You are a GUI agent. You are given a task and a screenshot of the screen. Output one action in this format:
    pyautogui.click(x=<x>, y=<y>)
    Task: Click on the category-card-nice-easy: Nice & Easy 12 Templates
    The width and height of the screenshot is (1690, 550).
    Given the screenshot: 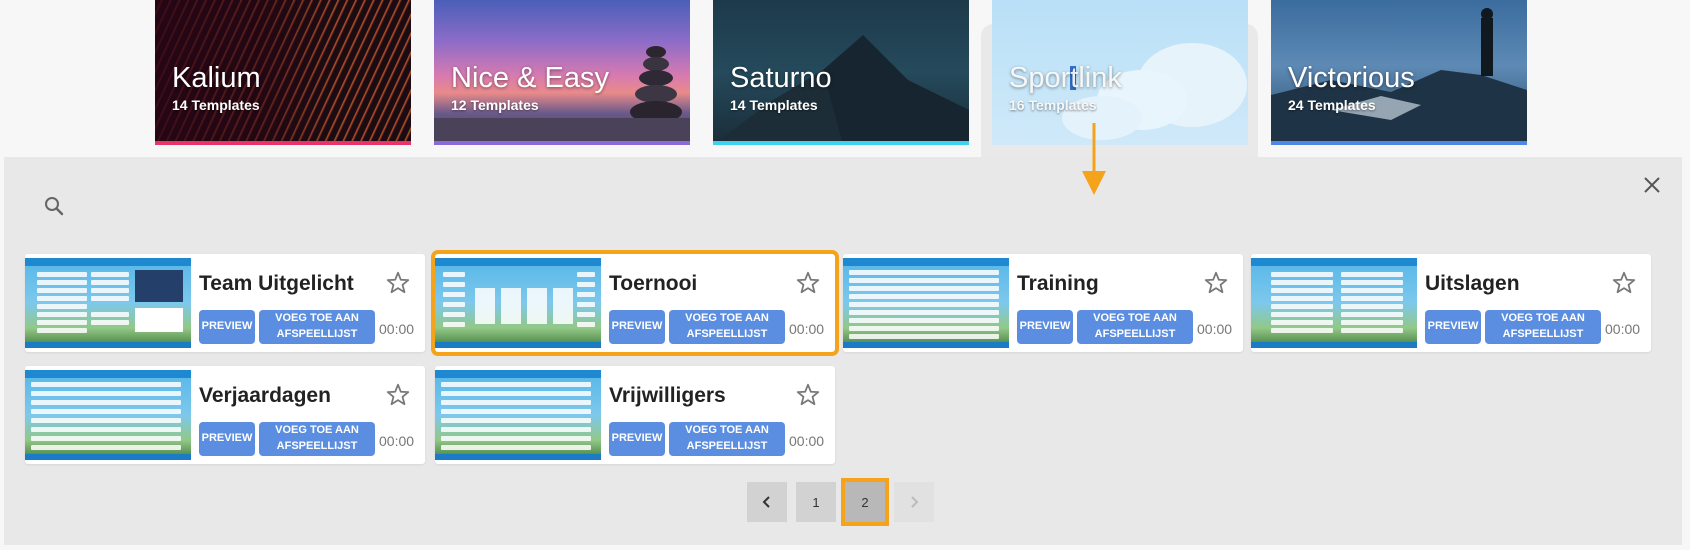 What is the action you would take?
    pyautogui.click(x=562, y=72)
    